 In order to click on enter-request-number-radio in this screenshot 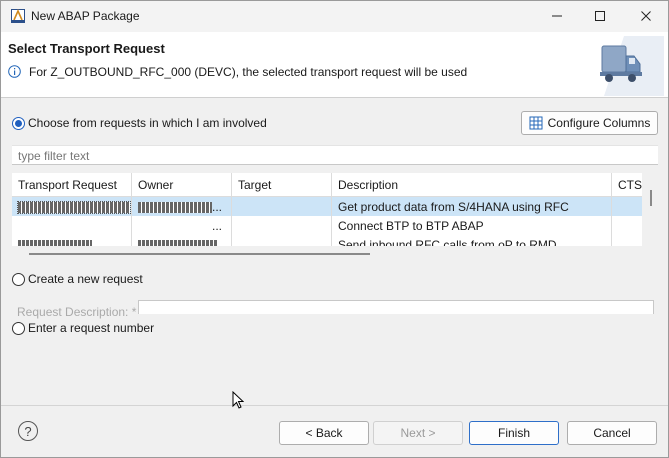, I will do `click(18, 328)`.